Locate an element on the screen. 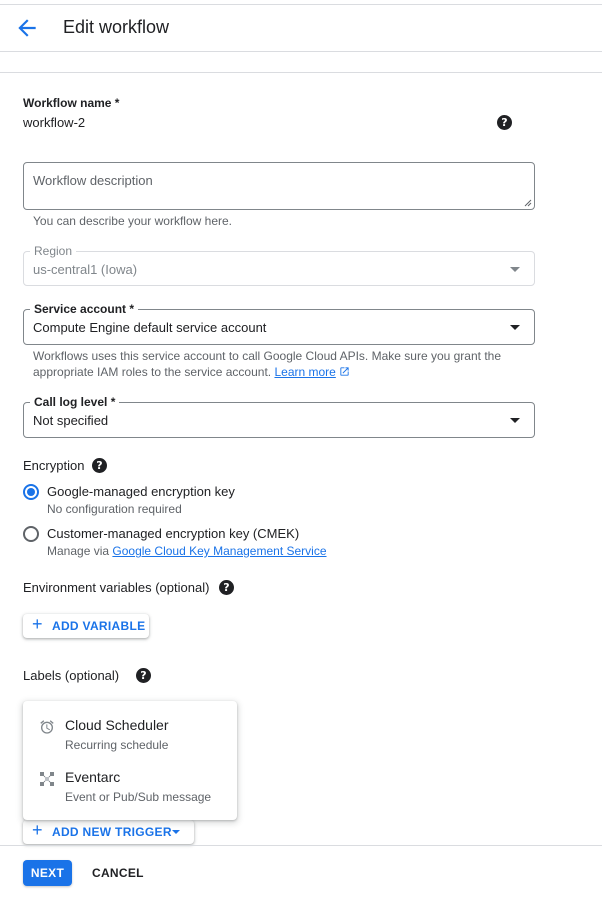  open-in-new-icon is located at coordinates (344, 371).